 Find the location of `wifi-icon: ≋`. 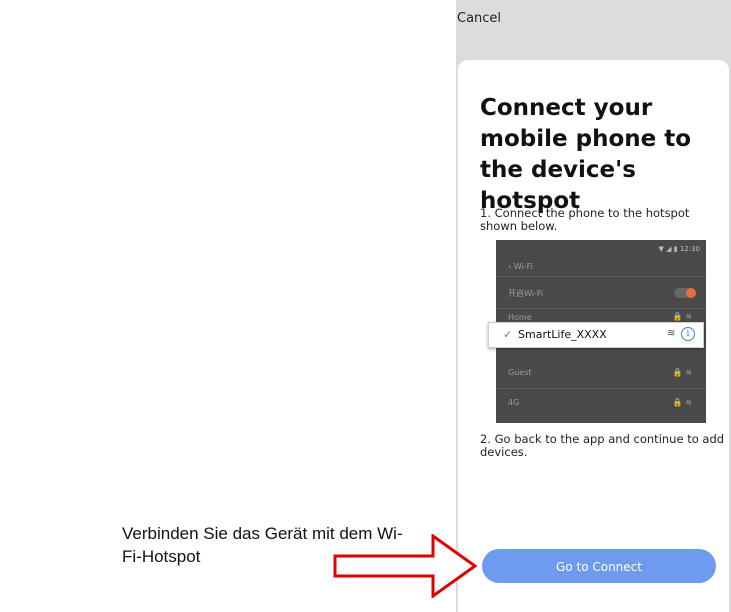

wifi-icon: ≋ is located at coordinates (671, 333).